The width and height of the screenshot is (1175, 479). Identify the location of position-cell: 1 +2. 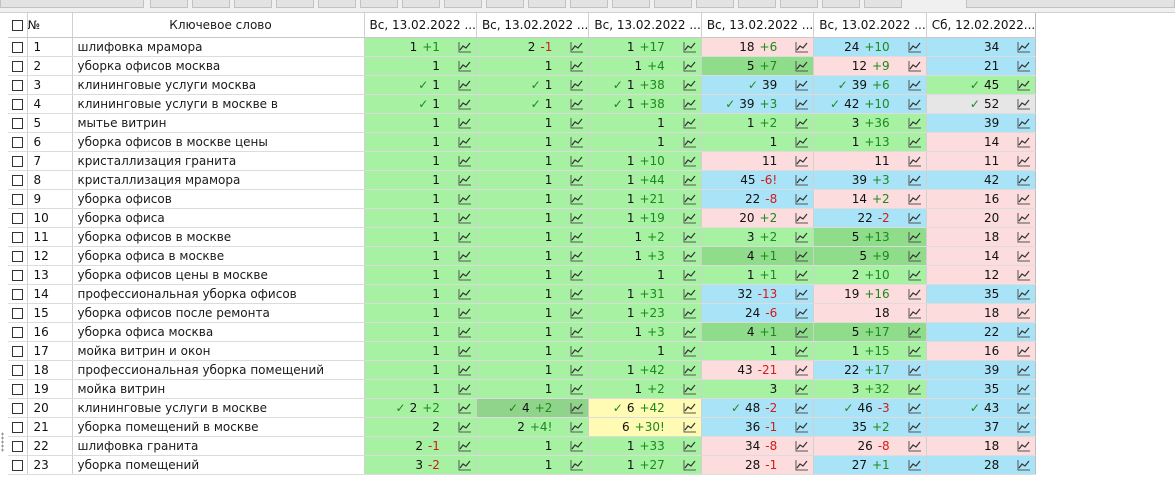
(645, 237).